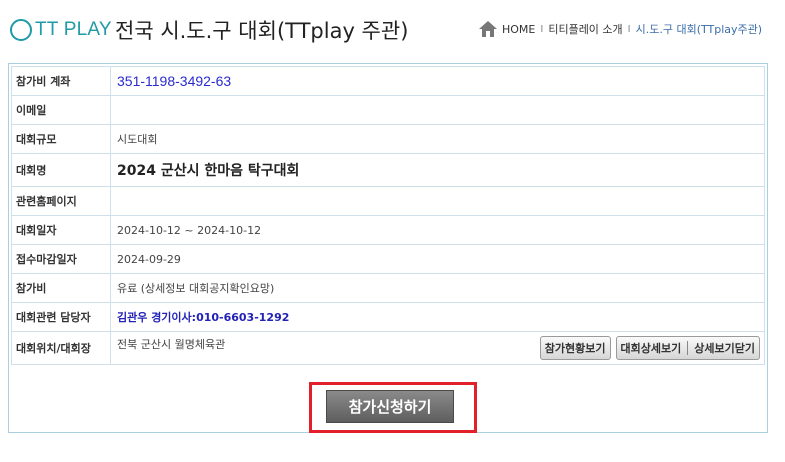 The width and height of the screenshot is (785, 462). What do you see at coordinates (61, 317) in the screenshot?
I see `field-label: 대회관련 담당자` at bounding box center [61, 317].